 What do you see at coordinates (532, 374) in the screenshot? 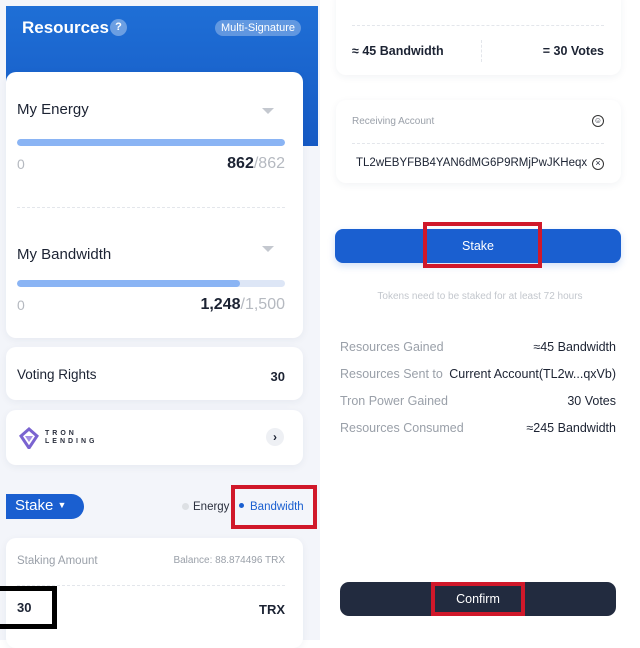
I see `summary-value: Current Account(TL2w...qxVb)` at bounding box center [532, 374].